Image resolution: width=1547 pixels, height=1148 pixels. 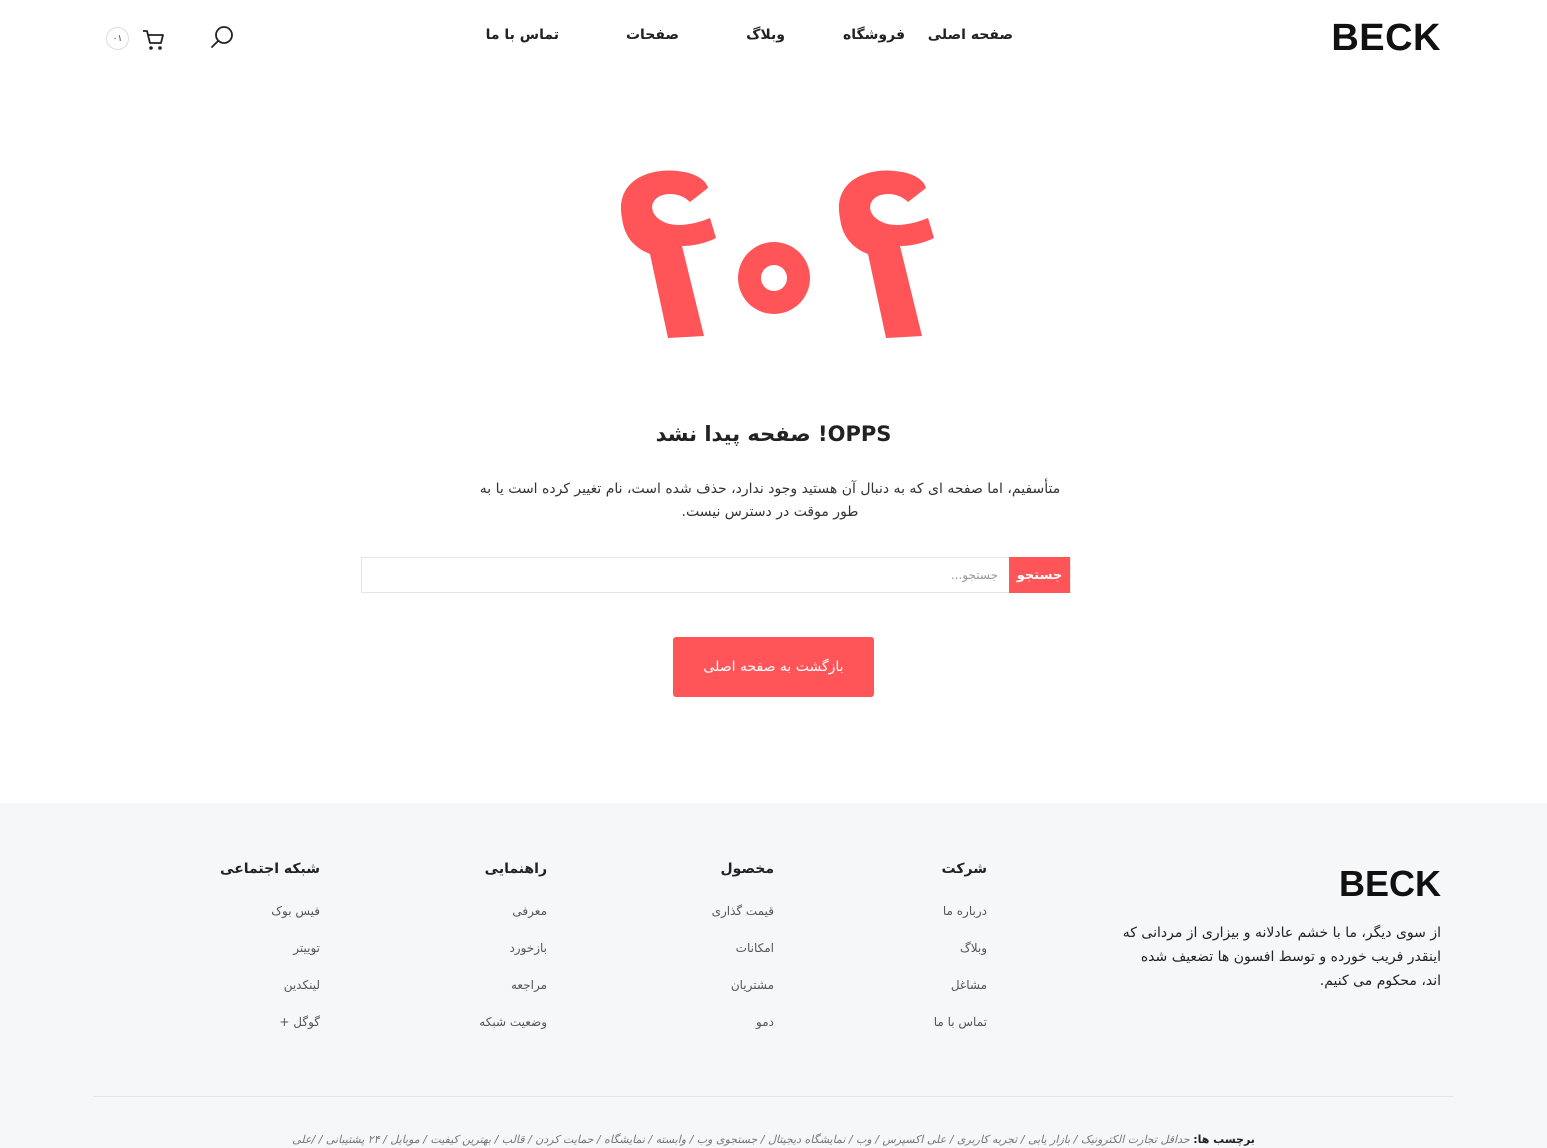 What do you see at coordinates (513, 996) in the screenshot?
I see `footer-link: مراجعه` at bounding box center [513, 996].